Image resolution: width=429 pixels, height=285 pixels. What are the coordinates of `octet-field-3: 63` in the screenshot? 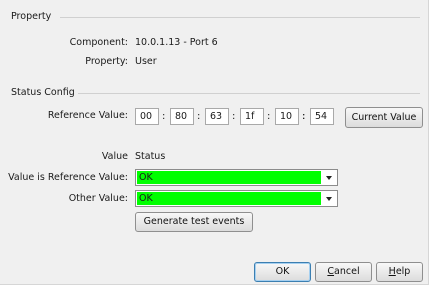 It's located at (217, 116).